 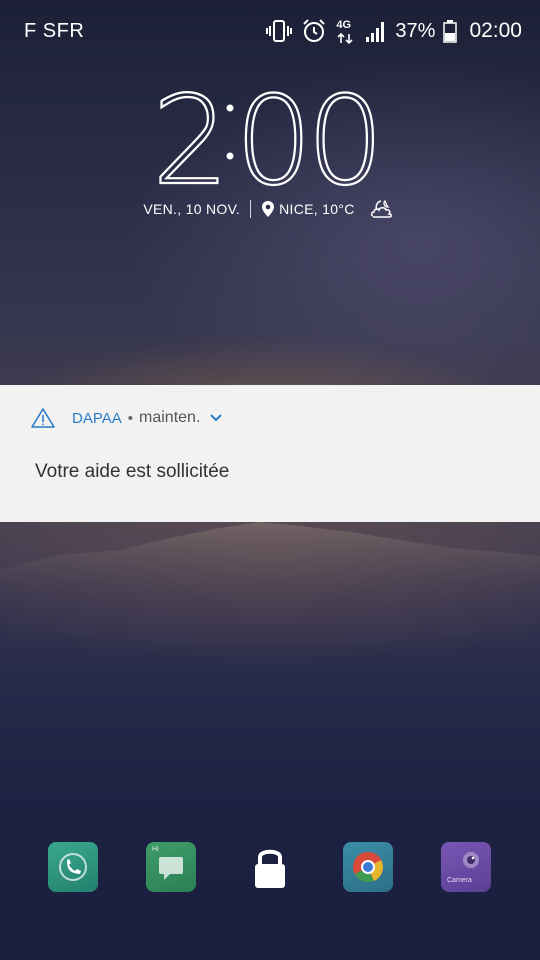 I want to click on lockscreen-shortcuts: Hi Camera, so click(x=270, y=869).